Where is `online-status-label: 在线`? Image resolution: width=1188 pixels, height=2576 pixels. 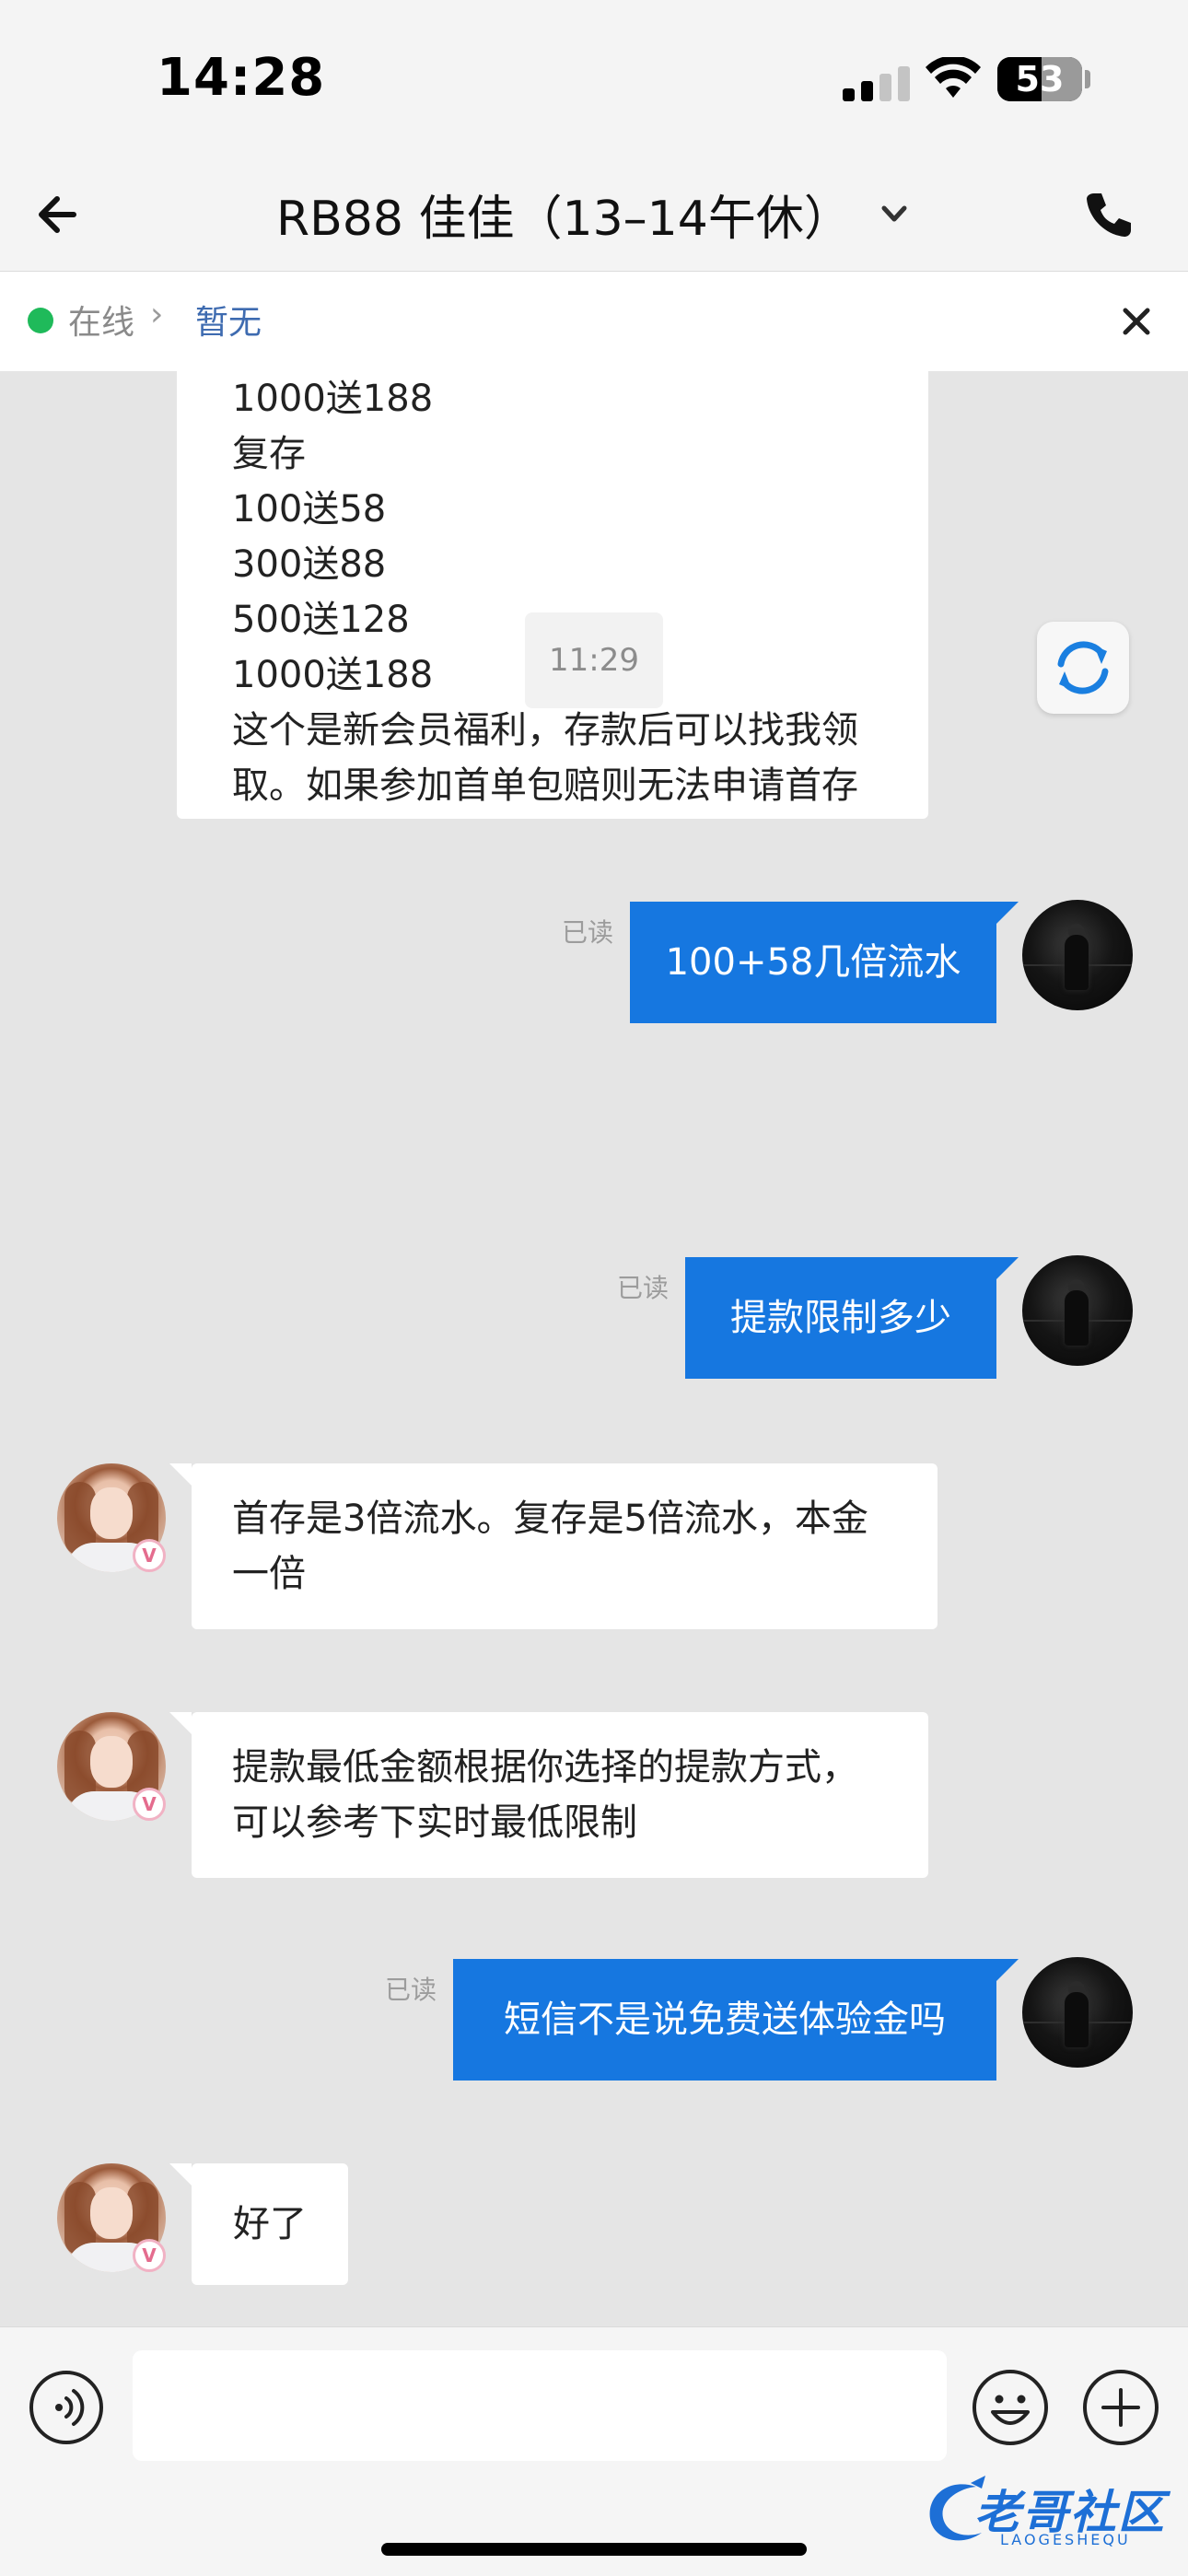 online-status-label: 在线 is located at coordinates (101, 323).